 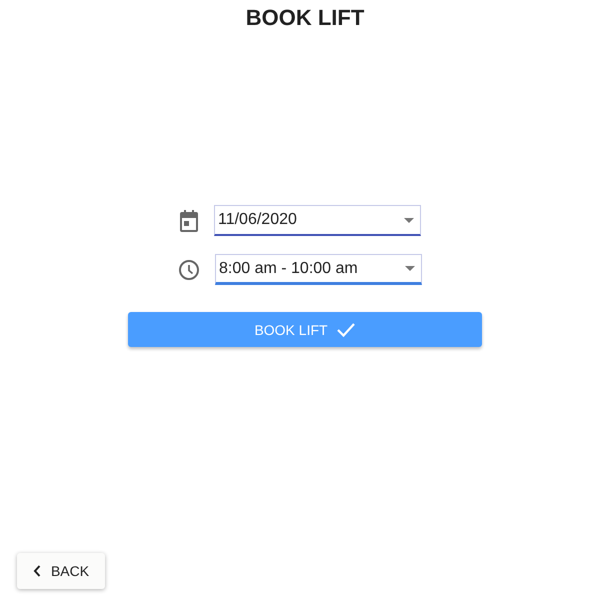 What do you see at coordinates (346, 330) in the screenshot?
I see `check-icon` at bounding box center [346, 330].